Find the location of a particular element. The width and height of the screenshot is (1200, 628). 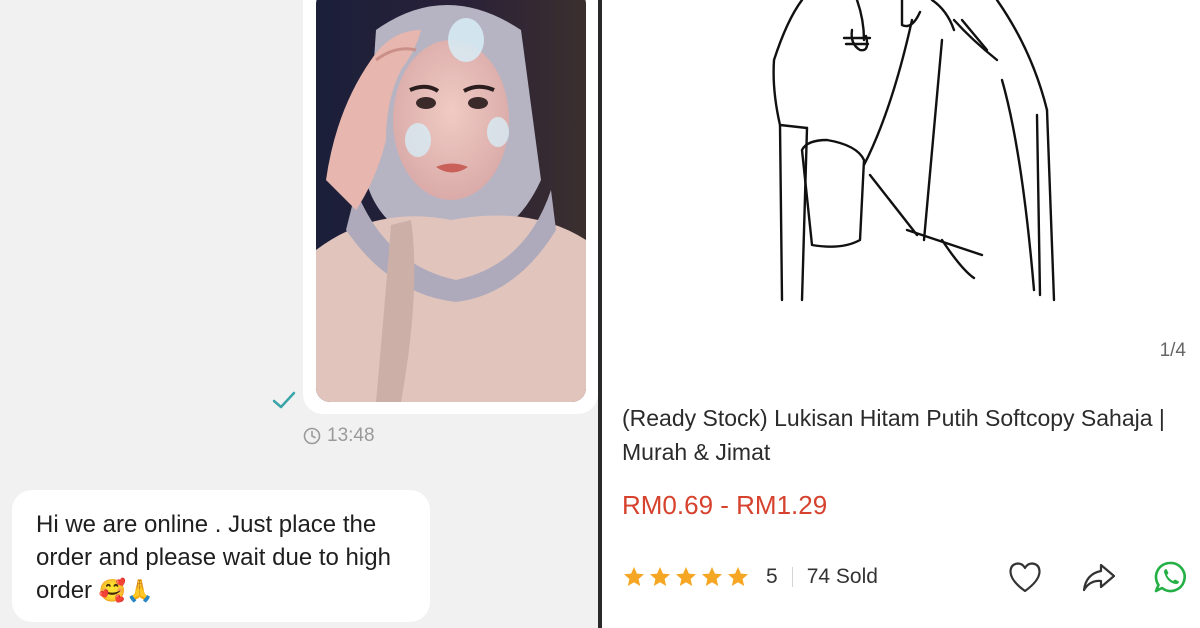

message-emojis: 🥰🙏 is located at coordinates (126, 591).